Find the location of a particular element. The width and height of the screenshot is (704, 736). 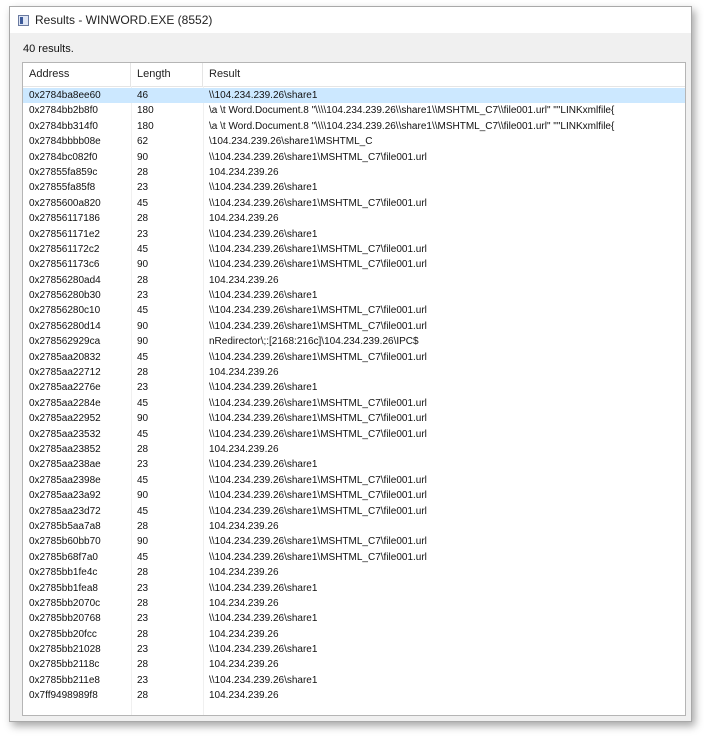

cell-address: 0x2784bb314f0 is located at coordinates (63, 126).